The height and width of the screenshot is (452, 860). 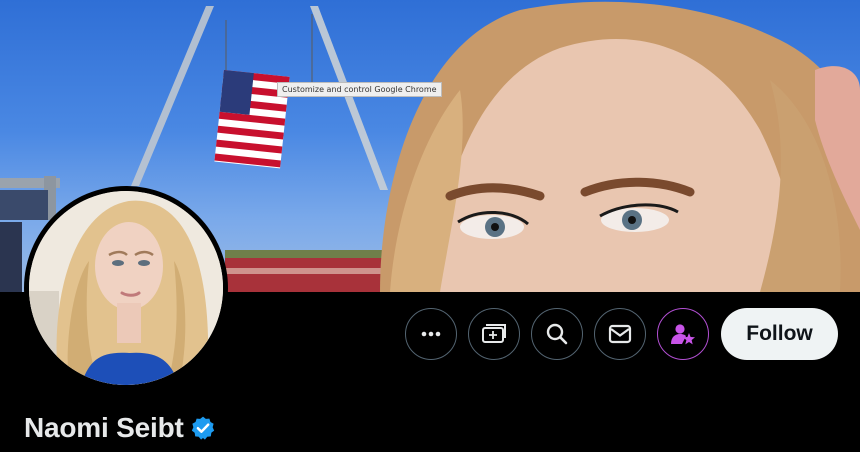 What do you see at coordinates (359, 89) in the screenshot?
I see `browser-tooltip: Customize and control Google Chrome` at bounding box center [359, 89].